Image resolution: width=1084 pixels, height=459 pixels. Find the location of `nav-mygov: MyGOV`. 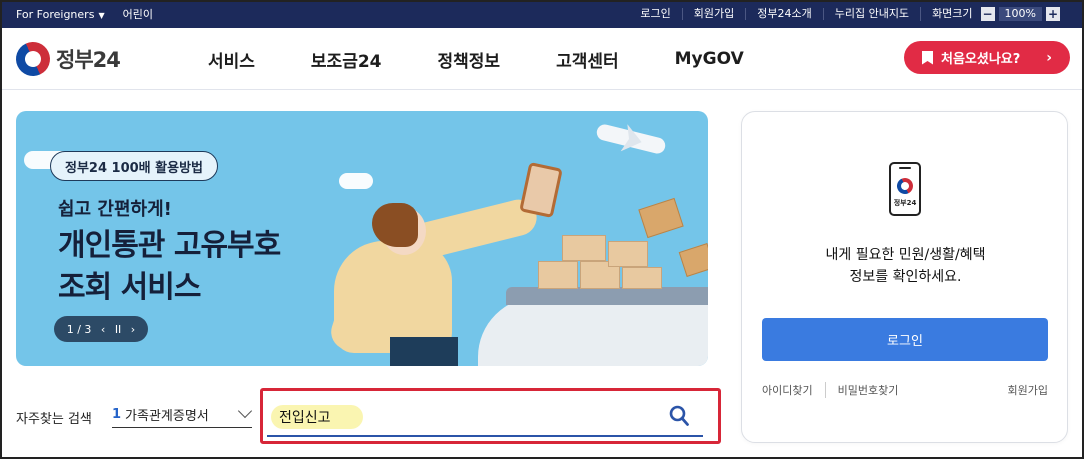

nav-mygov: MyGOV is located at coordinates (709, 59).